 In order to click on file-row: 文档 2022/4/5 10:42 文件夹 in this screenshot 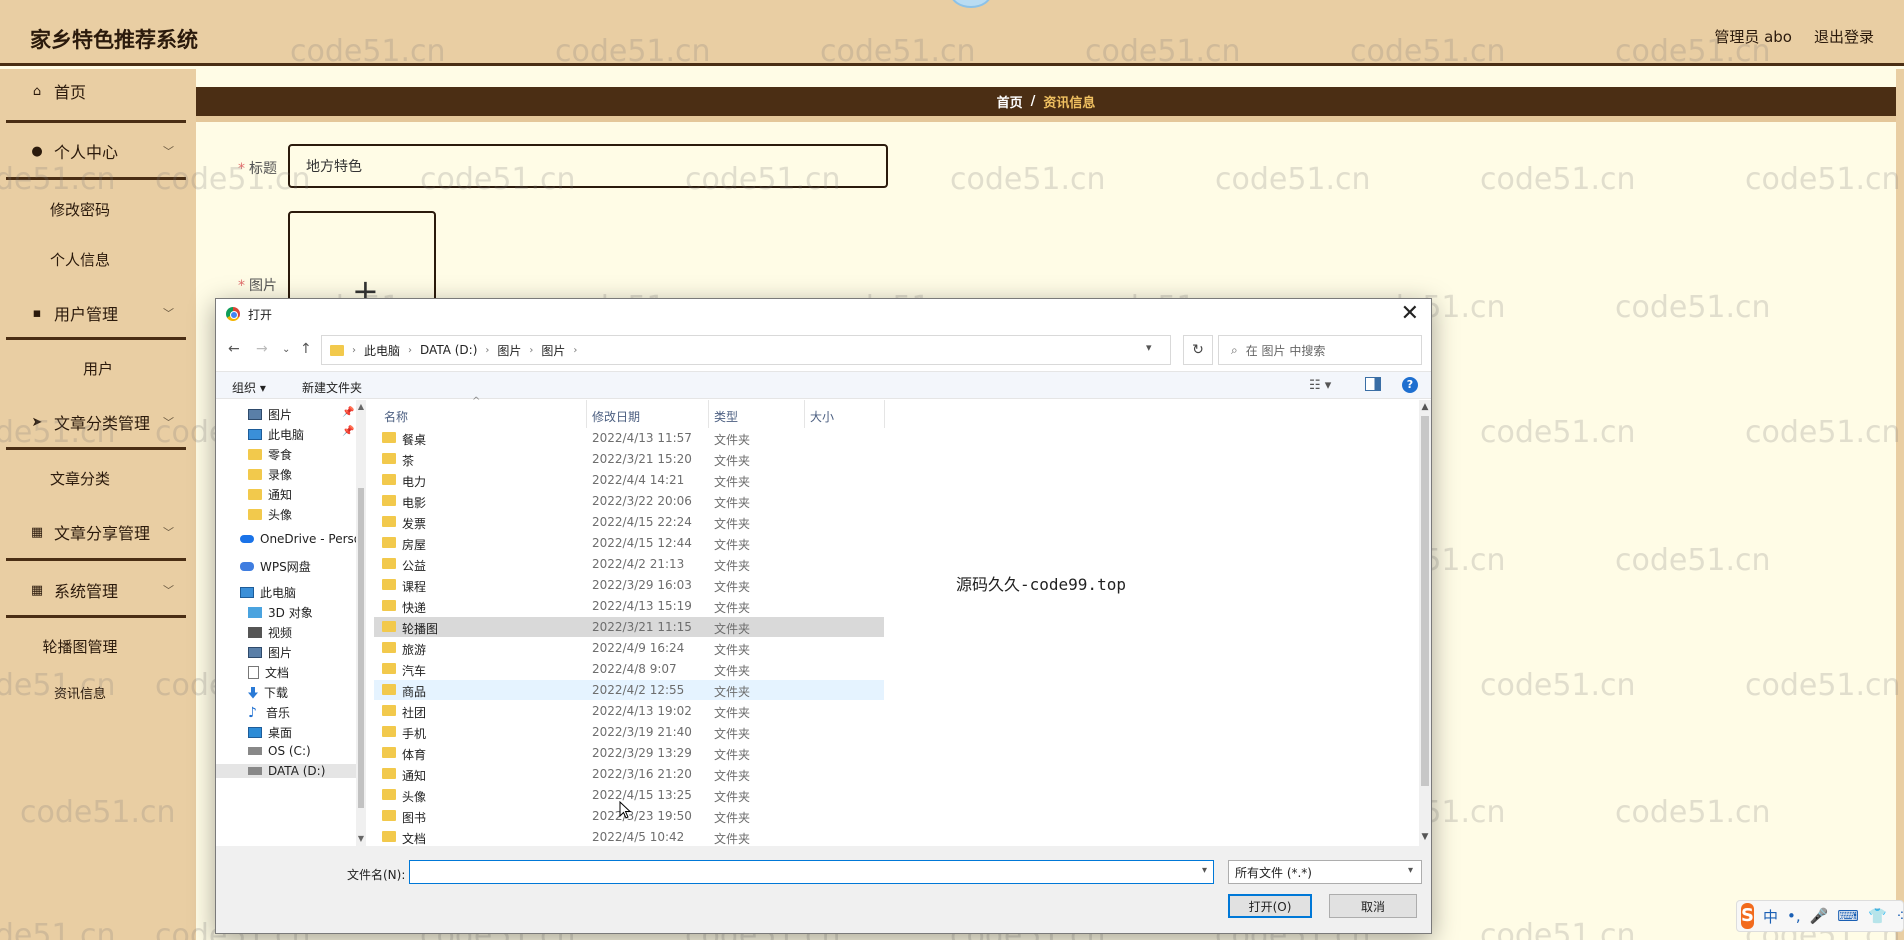, I will do `click(629, 837)`.